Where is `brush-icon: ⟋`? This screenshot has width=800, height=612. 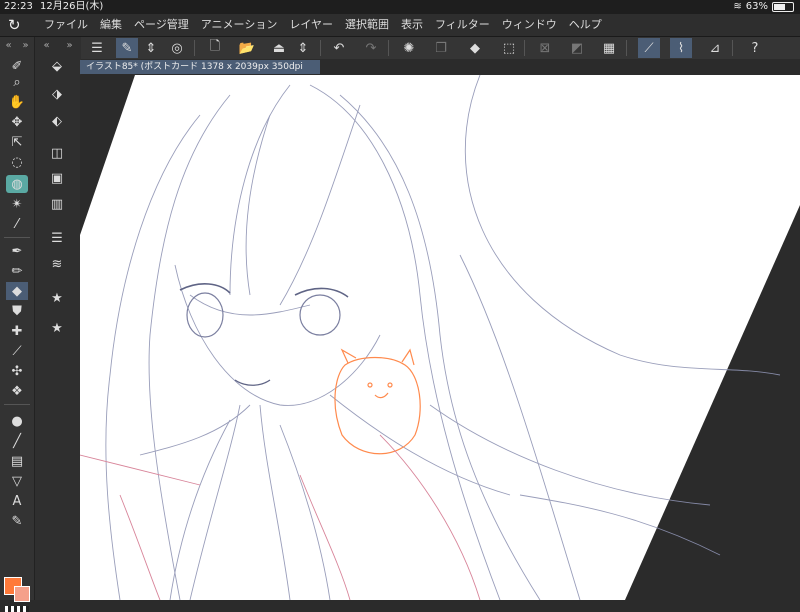 brush-icon: ⟋ is located at coordinates (17, 351).